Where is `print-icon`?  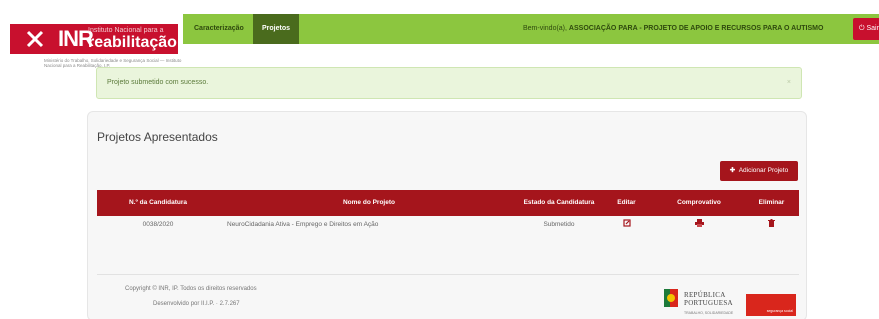 print-icon is located at coordinates (699, 224).